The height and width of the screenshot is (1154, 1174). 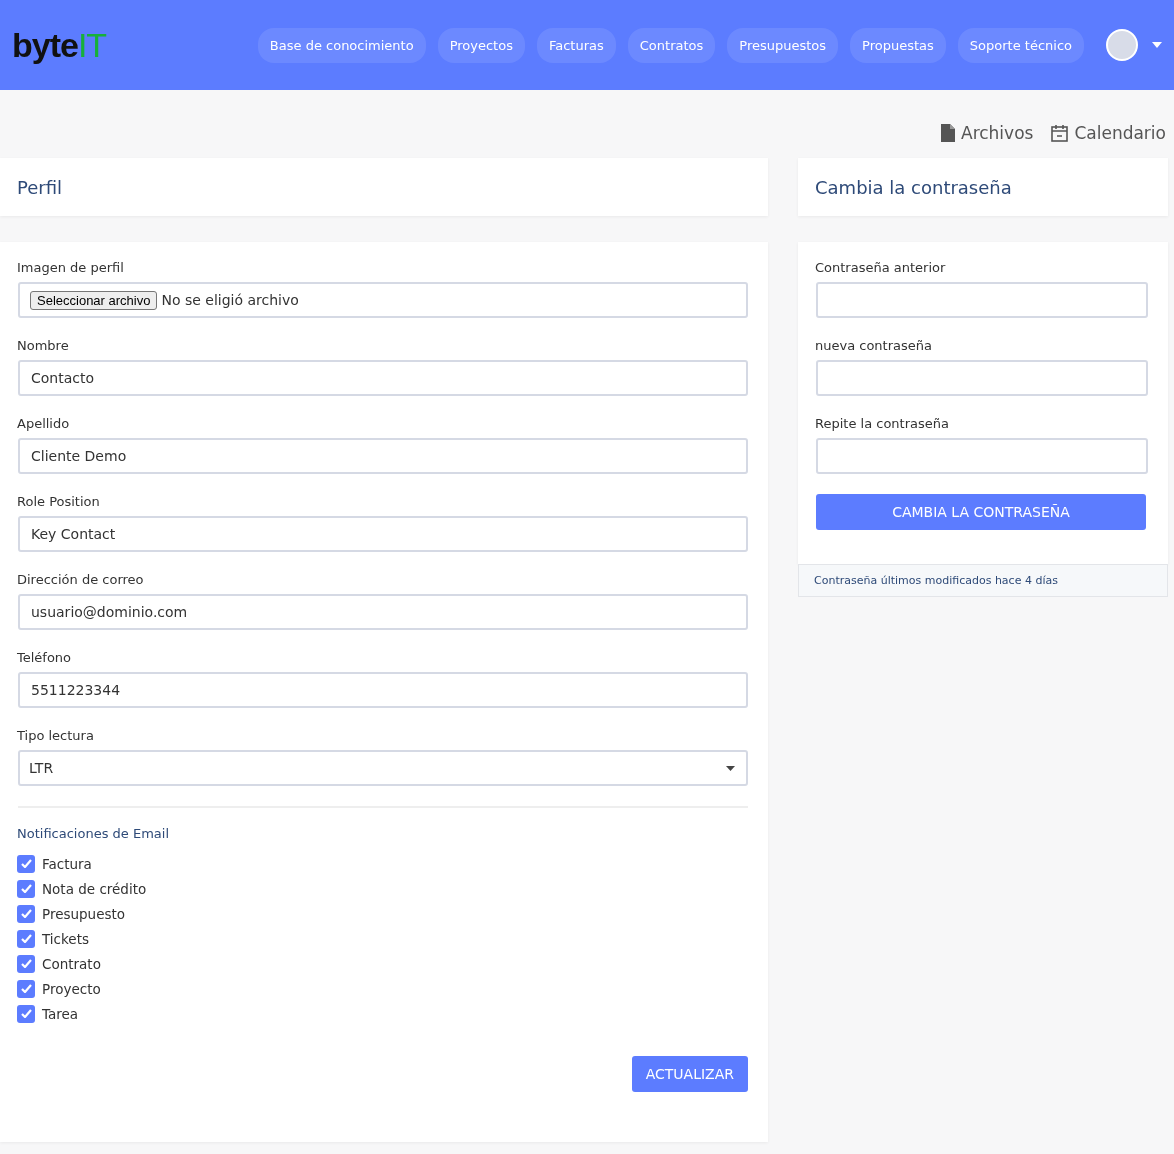 What do you see at coordinates (983, 580) in the screenshot?
I see `password-footer: Contraseña últimos modificados hace 4 días` at bounding box center [983, 580].